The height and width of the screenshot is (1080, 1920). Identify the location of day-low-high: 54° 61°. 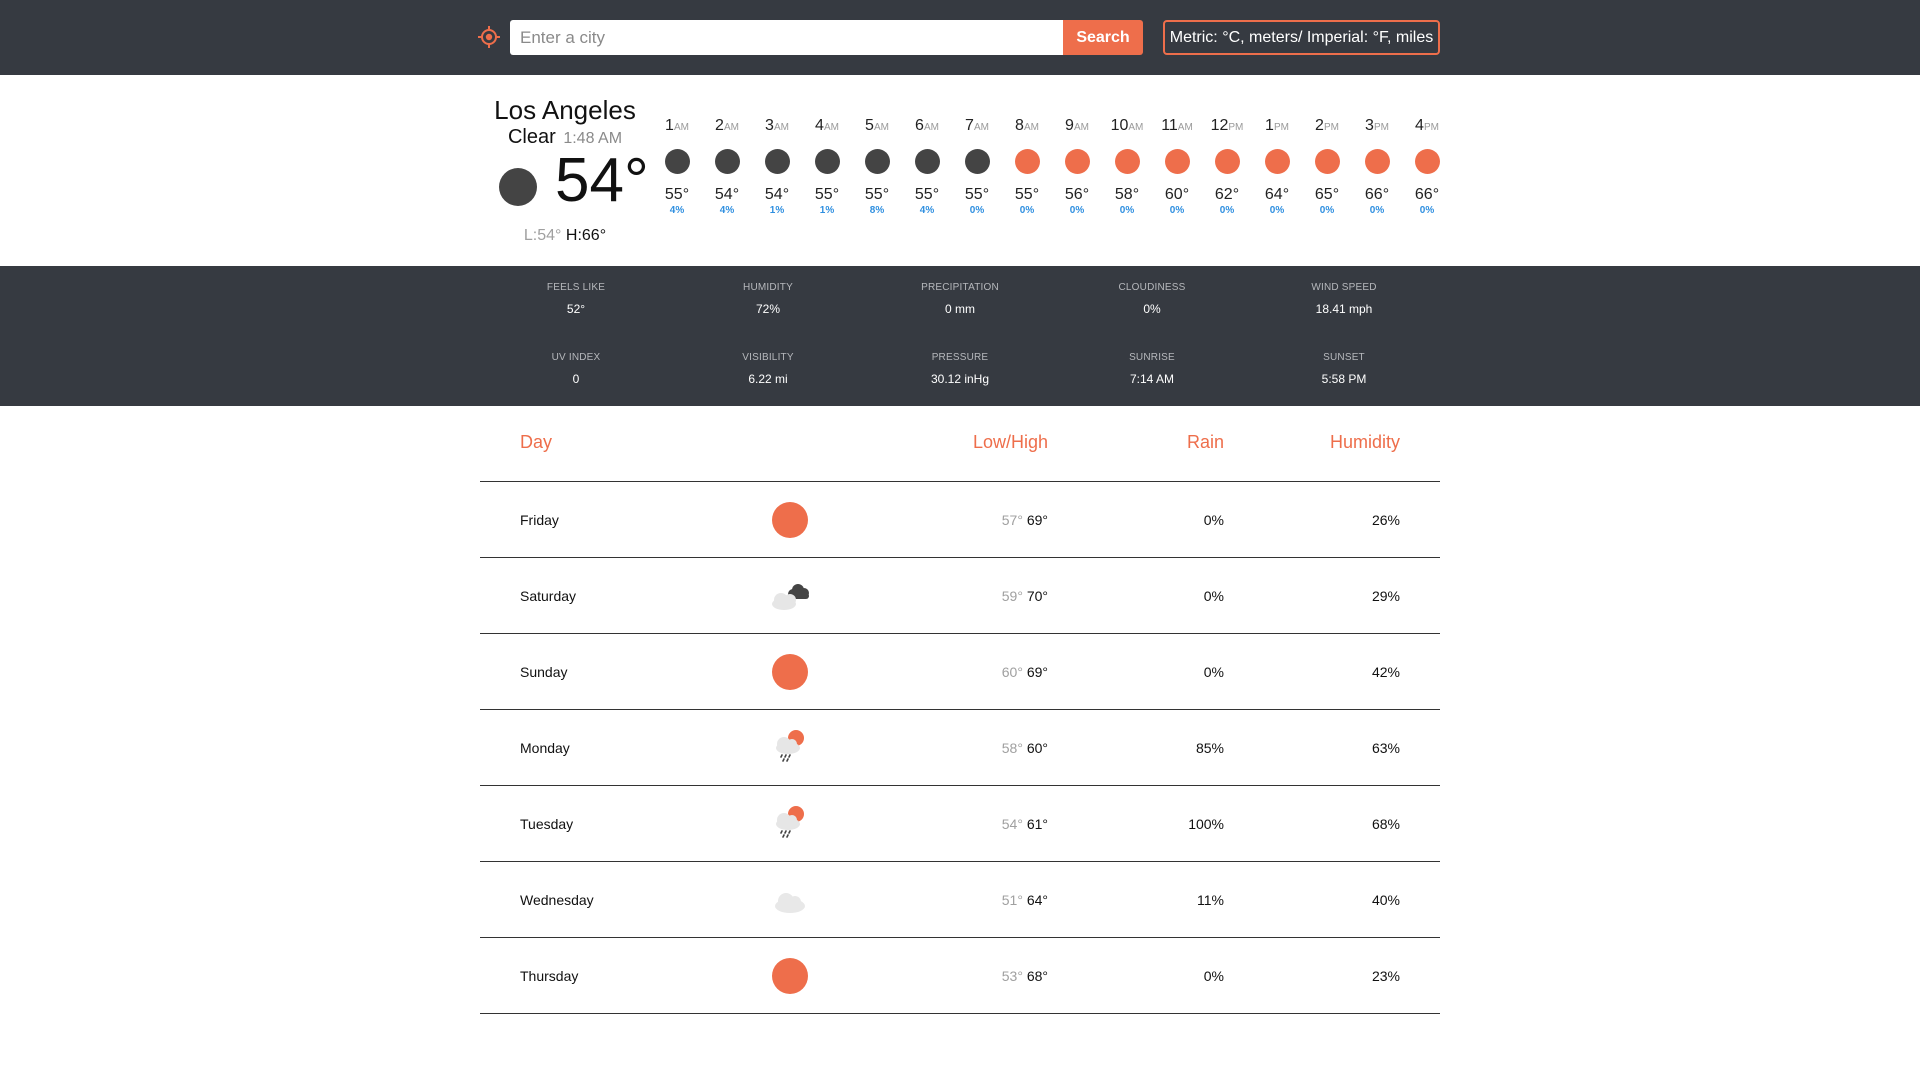
(1025, 824).